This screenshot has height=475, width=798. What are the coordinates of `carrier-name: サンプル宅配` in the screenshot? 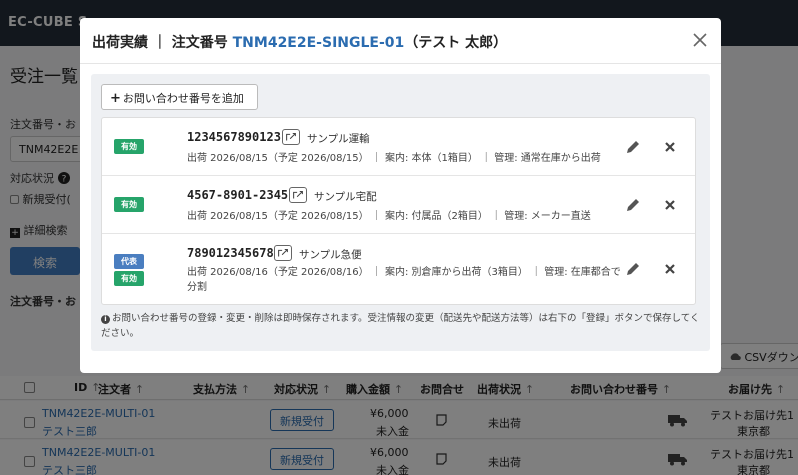 It's located at (345, 197).